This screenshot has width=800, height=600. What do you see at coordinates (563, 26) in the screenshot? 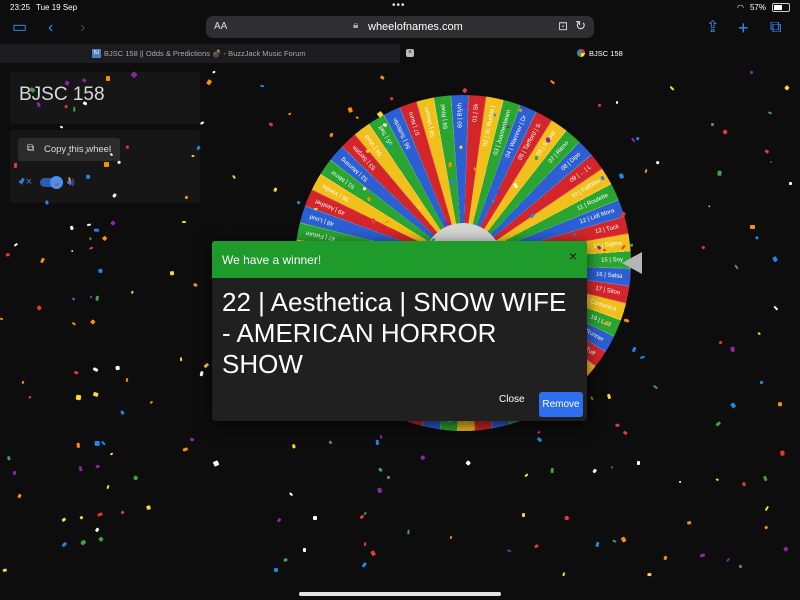
I see `extension-icon: ⊡` at bounding box center [563, 26].